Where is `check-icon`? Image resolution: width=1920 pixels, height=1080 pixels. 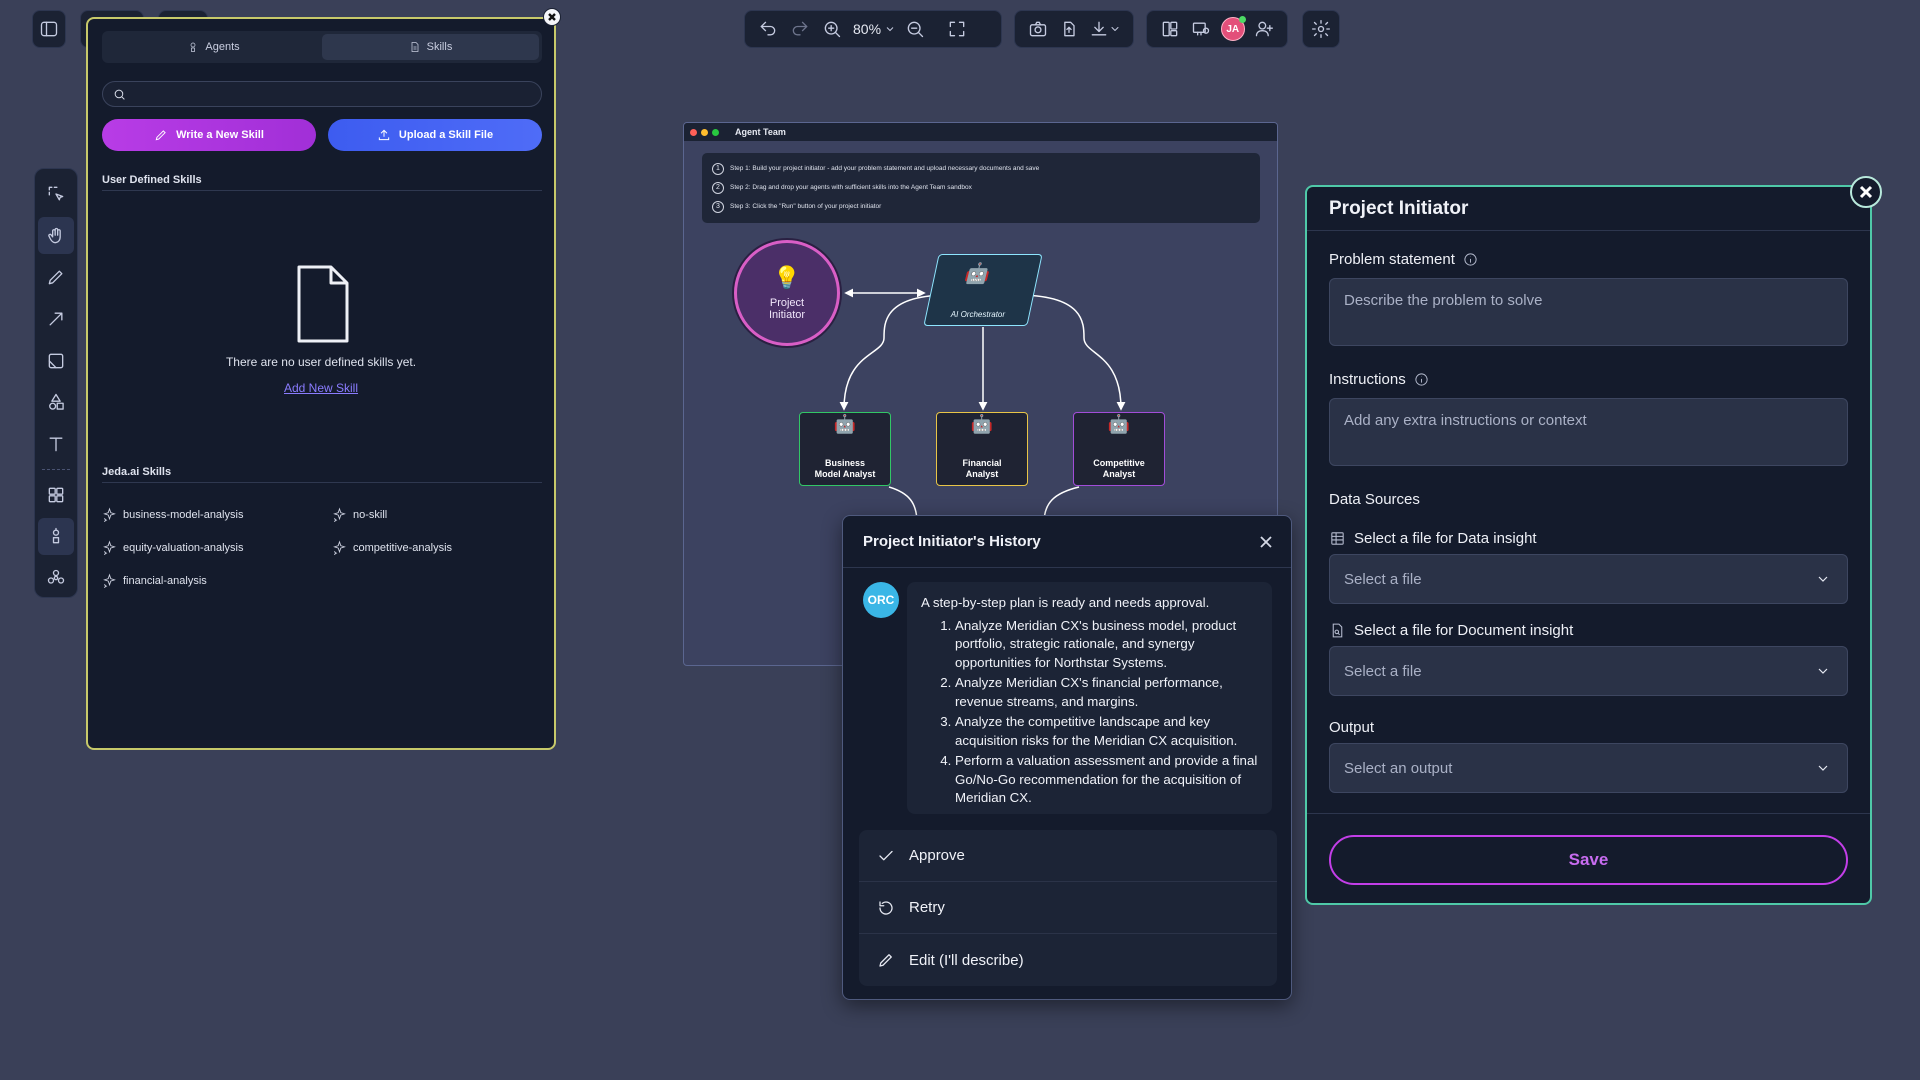
check-icon is located at coordinates (886, 855).